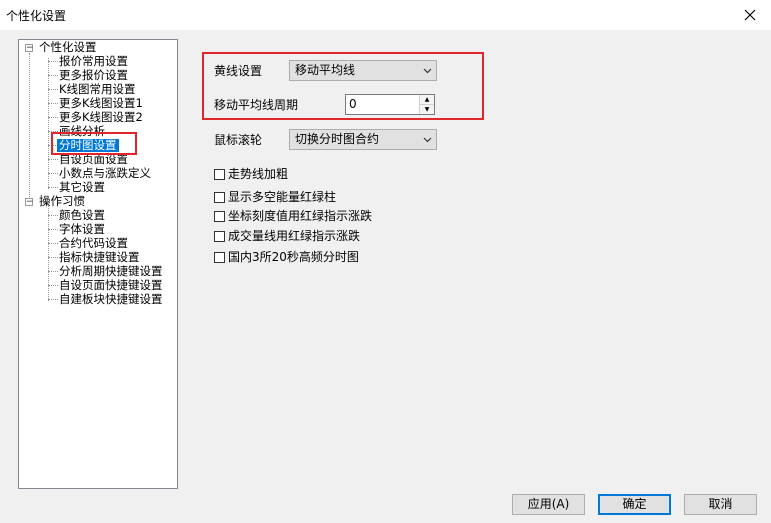 This screenshot has height=523, width=771. I want to click on stepper-buttons: ▲ ▼, so click(426, 104).